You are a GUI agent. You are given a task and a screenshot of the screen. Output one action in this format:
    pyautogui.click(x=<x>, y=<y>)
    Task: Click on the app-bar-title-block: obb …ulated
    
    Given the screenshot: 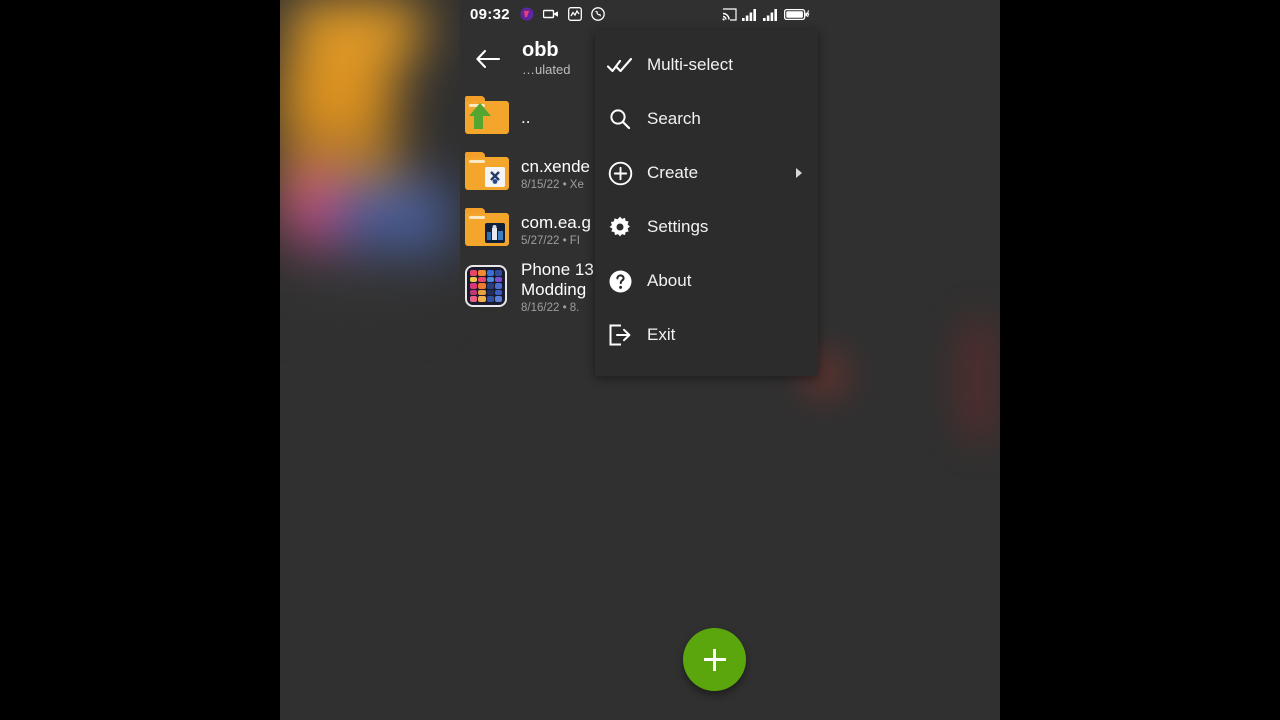 What is the action you would take?
    pyautogui.click(x=546, y=58)
    